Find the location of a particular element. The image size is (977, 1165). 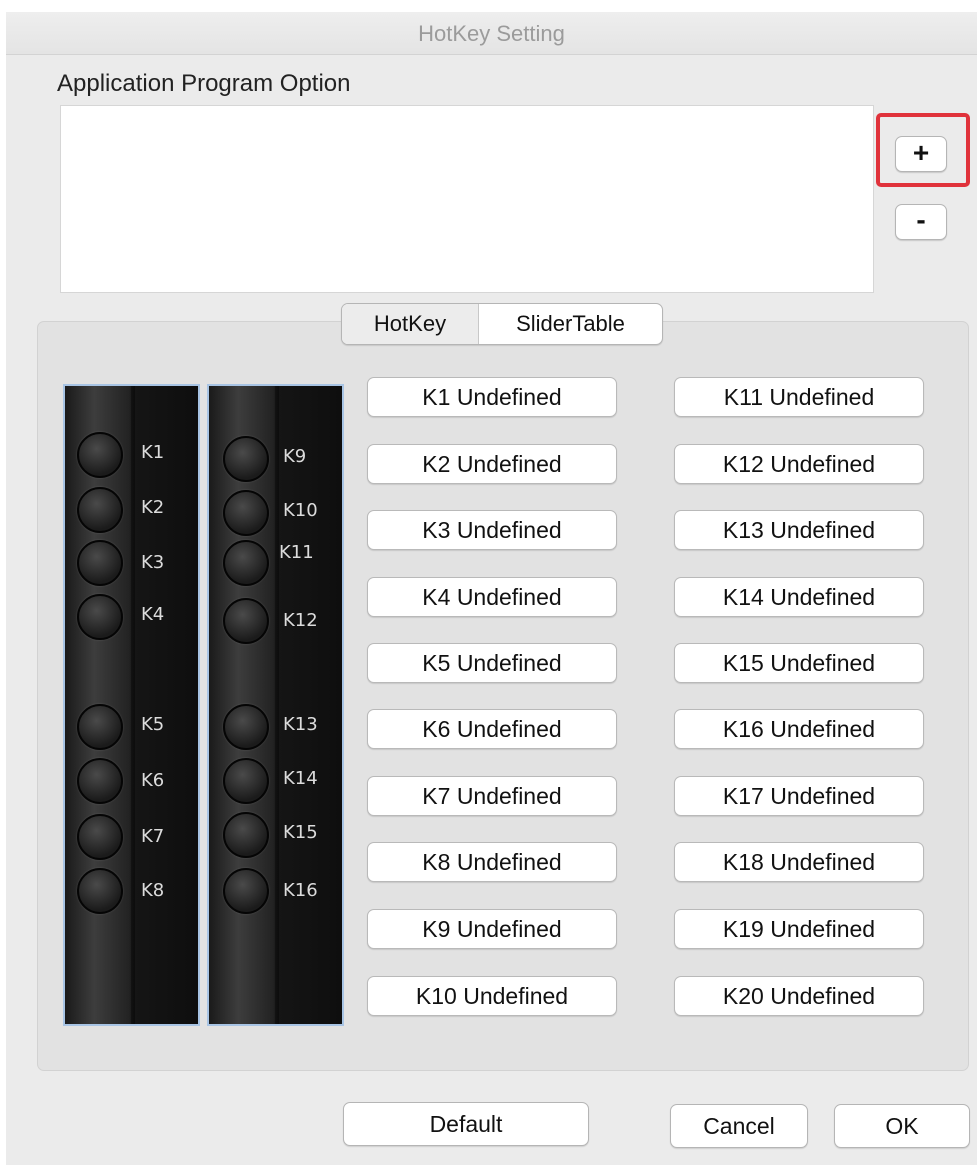

hotkey-button-k5: K5 Undefined is located at coordinates (492, 663).